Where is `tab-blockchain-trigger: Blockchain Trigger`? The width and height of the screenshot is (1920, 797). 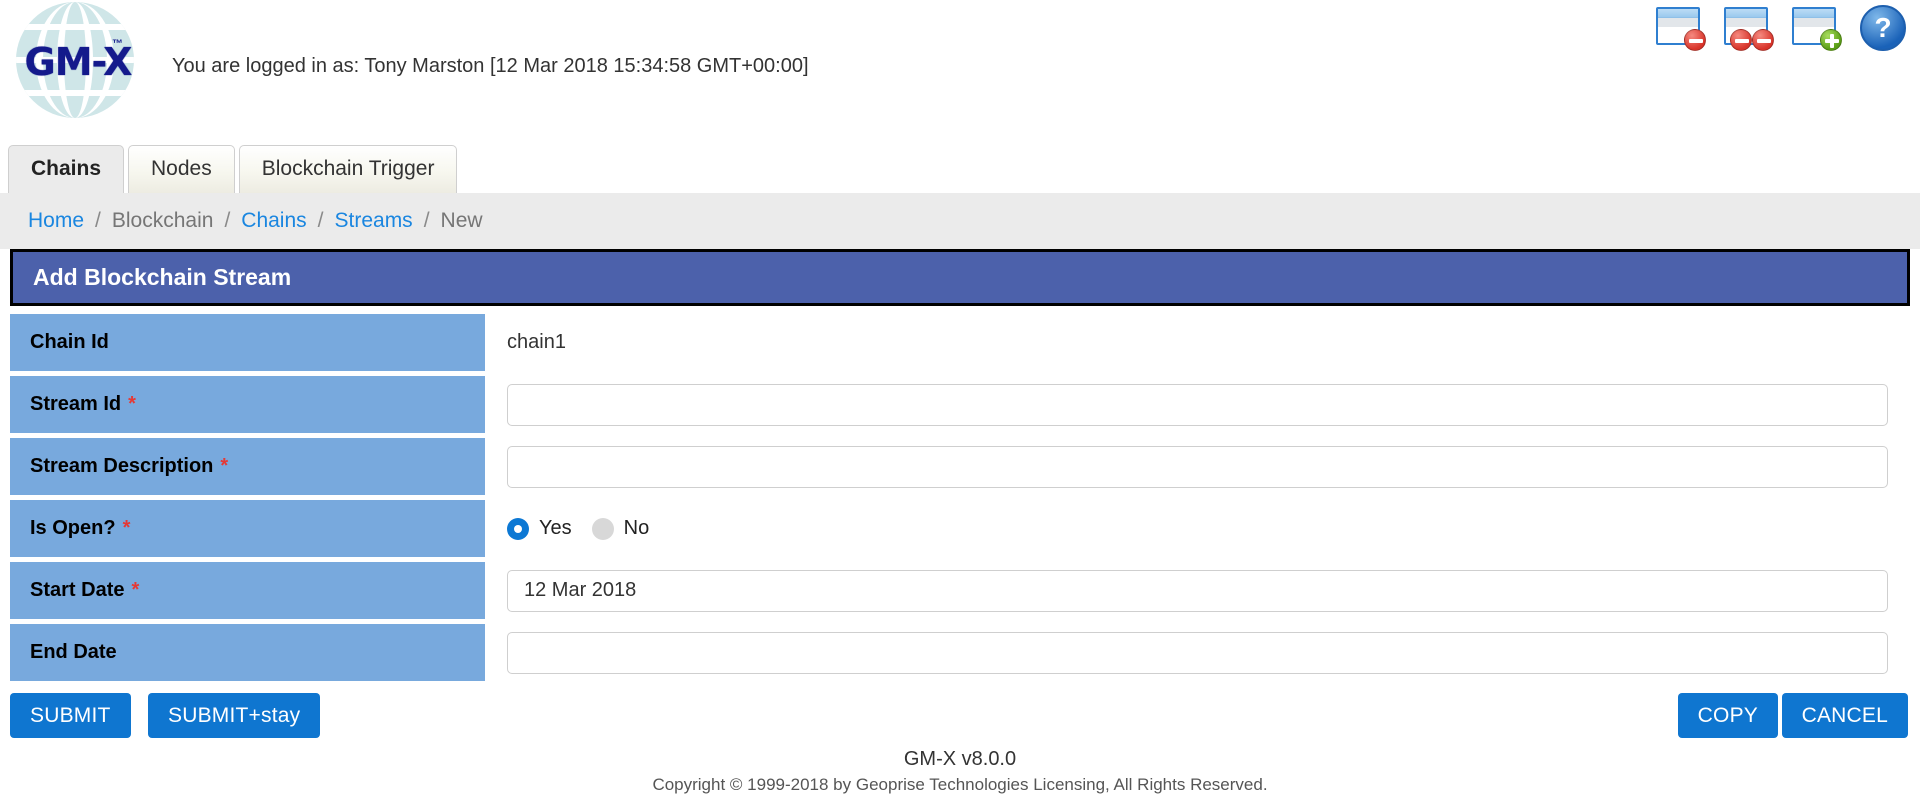
tab-blockchain-trigger: Blockchain Trigger is located at coordinates (348, 169).